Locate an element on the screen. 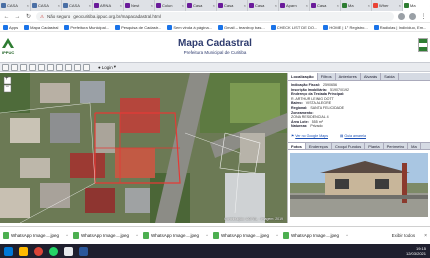 This screenshot has height=258, width=430. photo-tab: Croqui Fundos is located at coordinates (349, 145).